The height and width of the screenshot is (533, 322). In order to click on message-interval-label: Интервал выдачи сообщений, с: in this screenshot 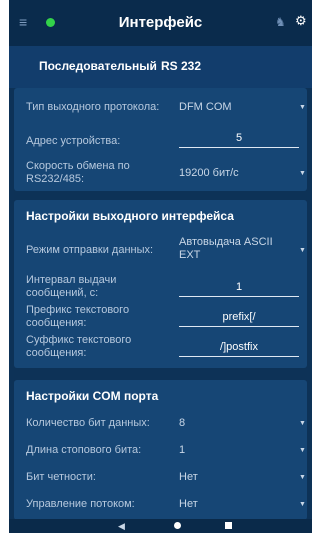, I will do `click(71, 286)`.